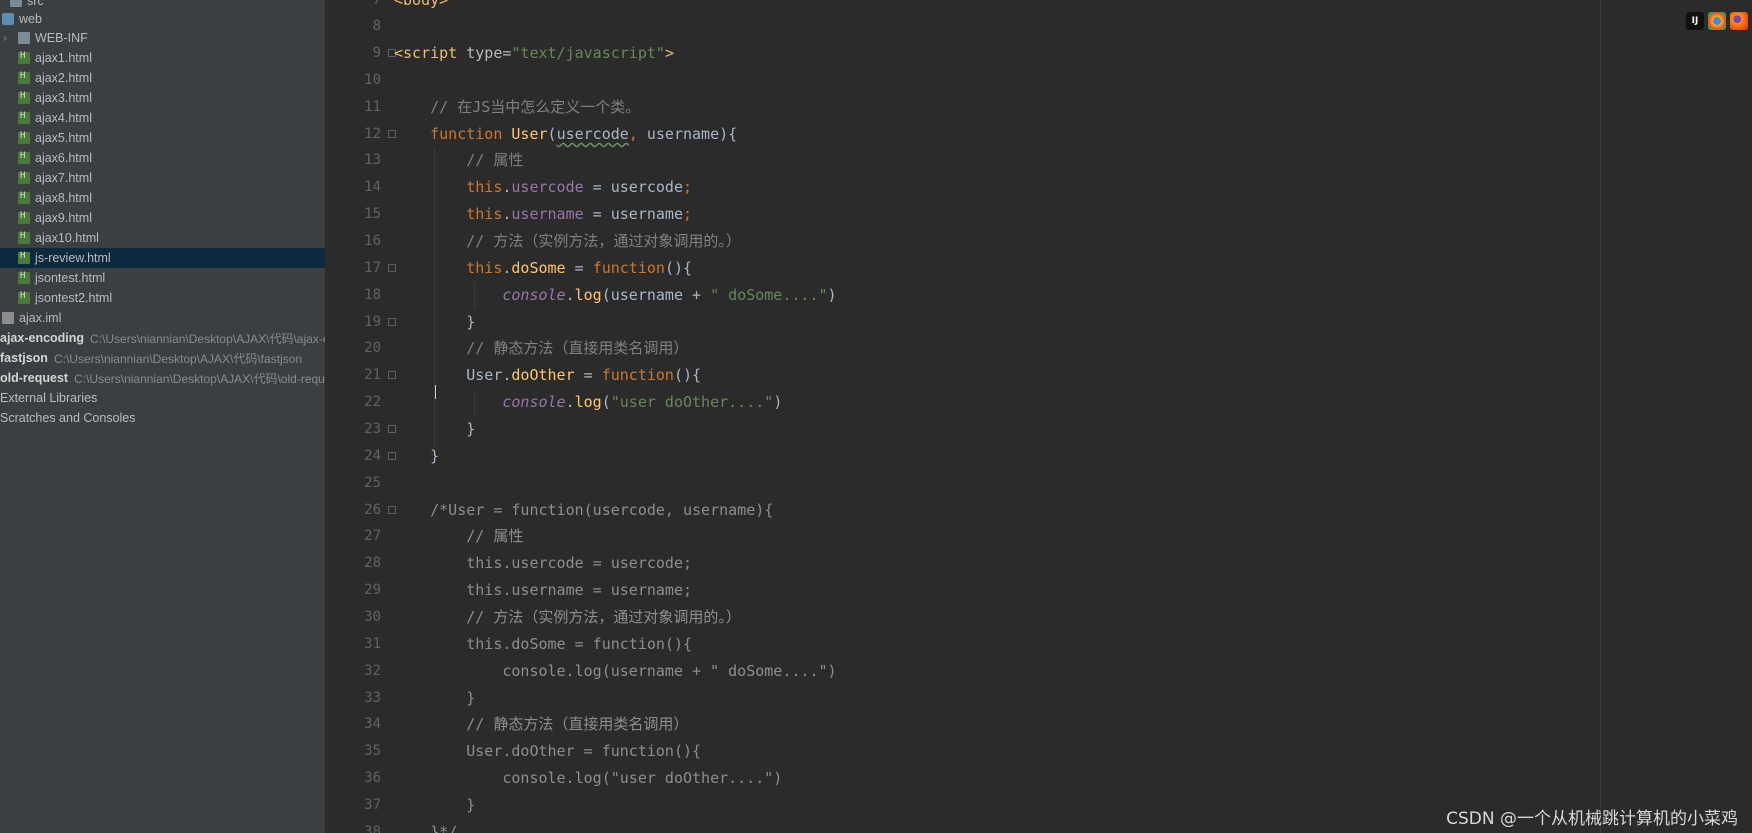 This screenshot has height=833, width=1752. What do you see at coordinates (372, 134) in the screenshot?
I see `line-number: 12` at bounding box center [372, 134].